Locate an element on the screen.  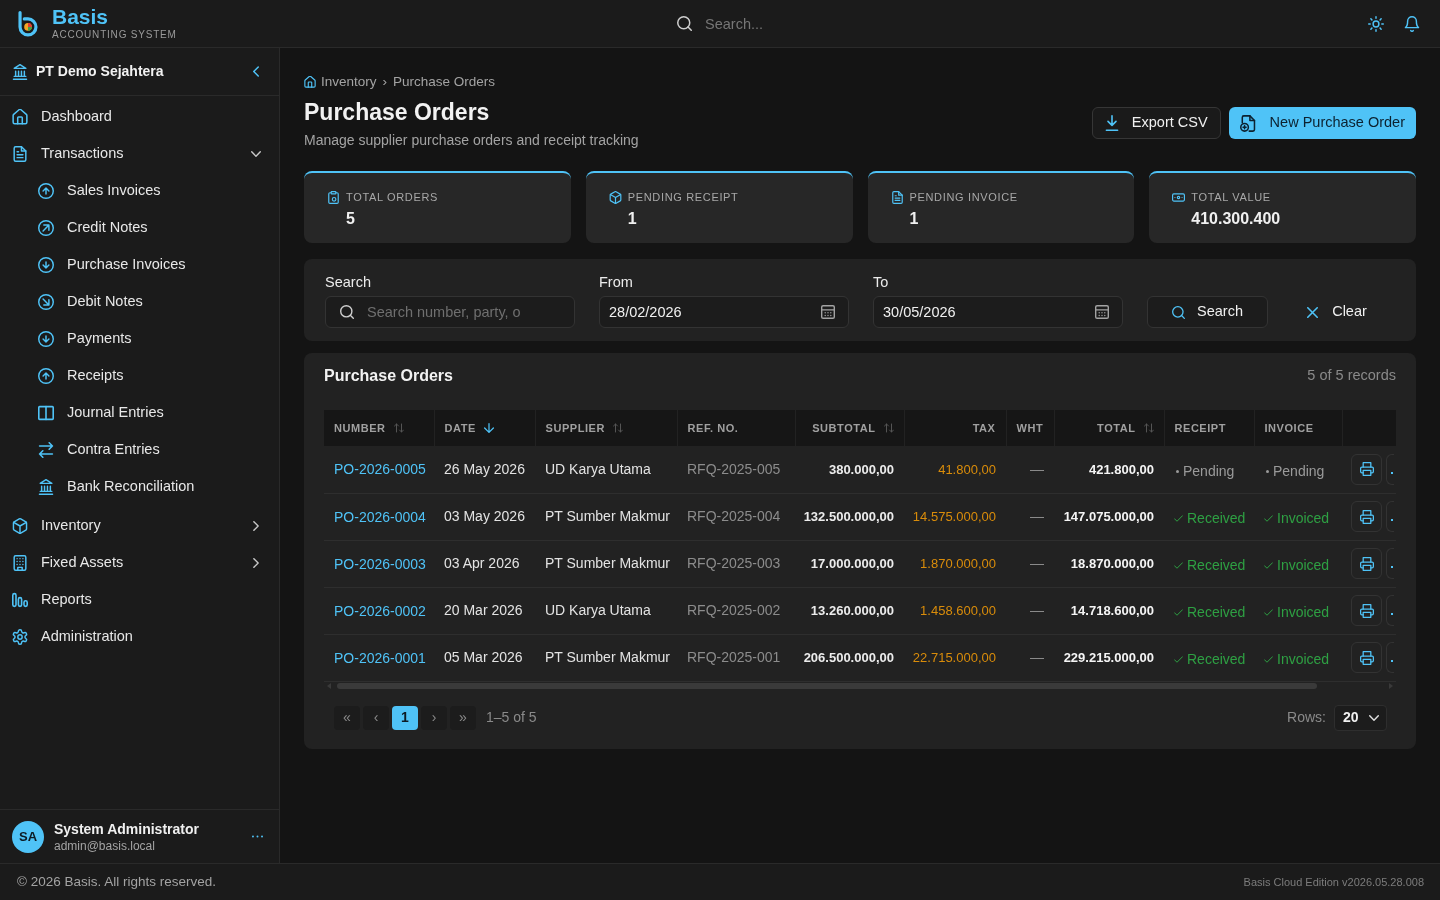
breadcrumb-link: Inventory is located at coordinates (349, 82).